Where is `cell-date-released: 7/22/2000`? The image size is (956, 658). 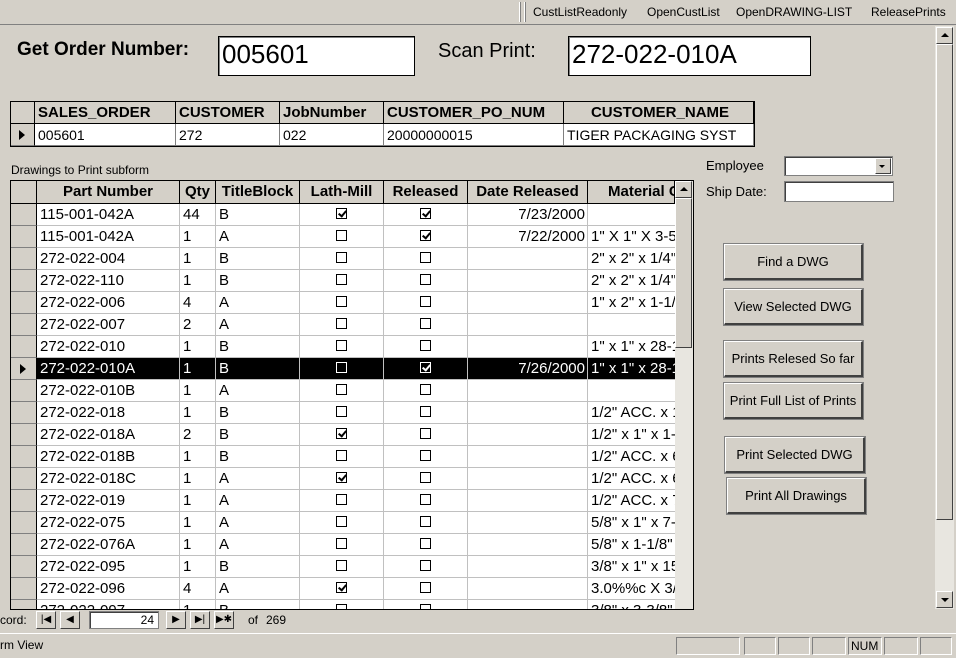 cell-date-released: 7/22/2000 is located at coordinates (528, 237).